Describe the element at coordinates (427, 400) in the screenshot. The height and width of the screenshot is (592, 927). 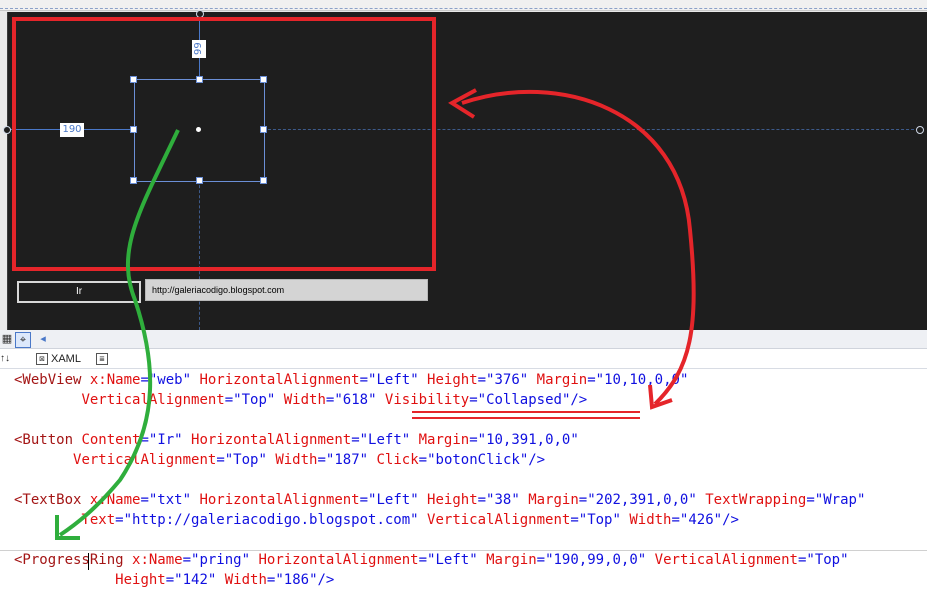
I see `code-token-attr: Visibility` at that location.